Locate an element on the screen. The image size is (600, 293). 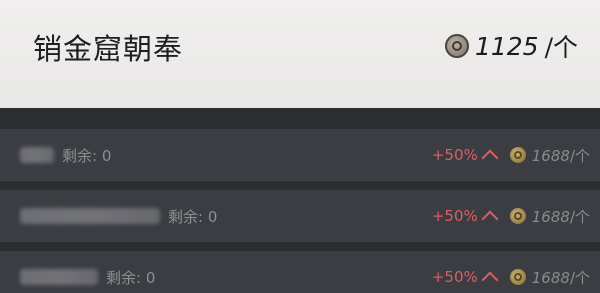
header-price-unit: /个 is located at coordinates (561, 47).